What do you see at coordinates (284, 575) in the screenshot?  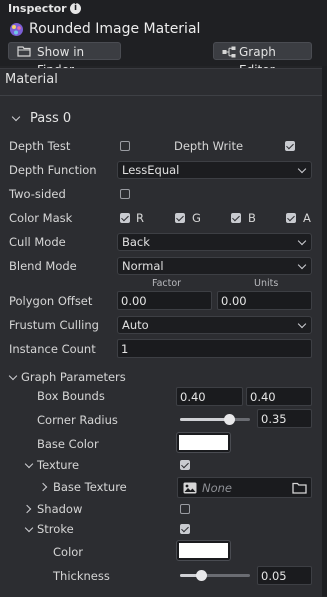 I see `thickness-input: 0.05` at bounding box center [284, 575].